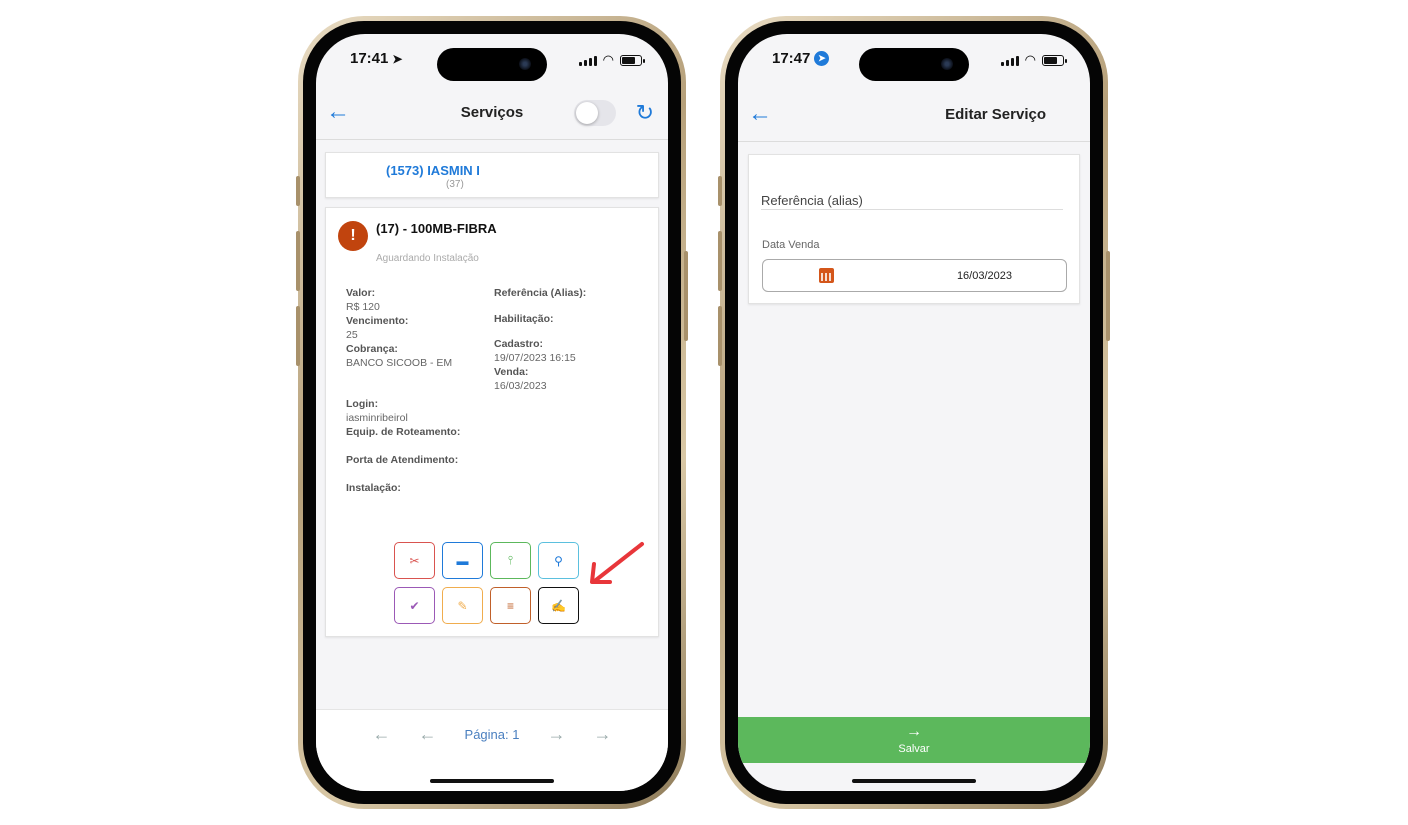 This screenshot has width=1408, height=825. I want to click on window-button: ▬, so click(462, 560).